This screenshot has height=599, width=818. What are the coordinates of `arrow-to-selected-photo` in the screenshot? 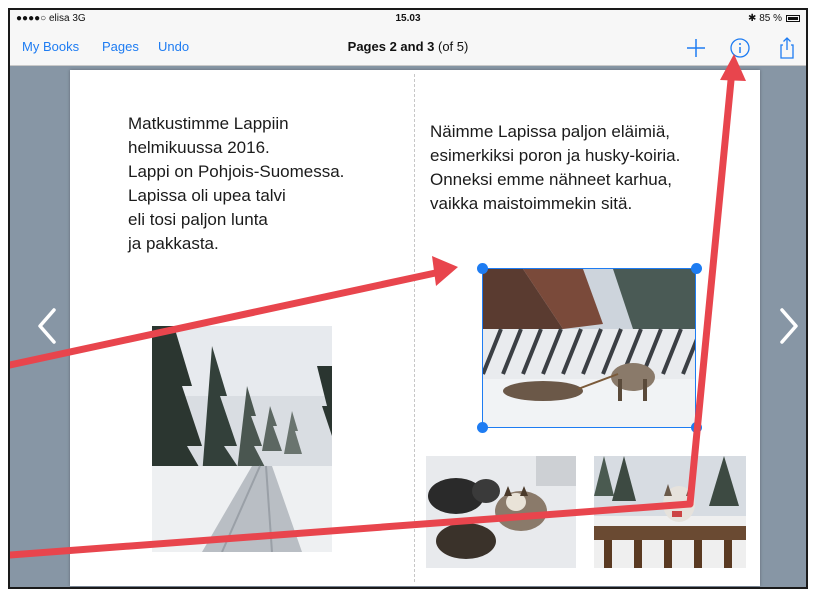 It's located at (227, 318).